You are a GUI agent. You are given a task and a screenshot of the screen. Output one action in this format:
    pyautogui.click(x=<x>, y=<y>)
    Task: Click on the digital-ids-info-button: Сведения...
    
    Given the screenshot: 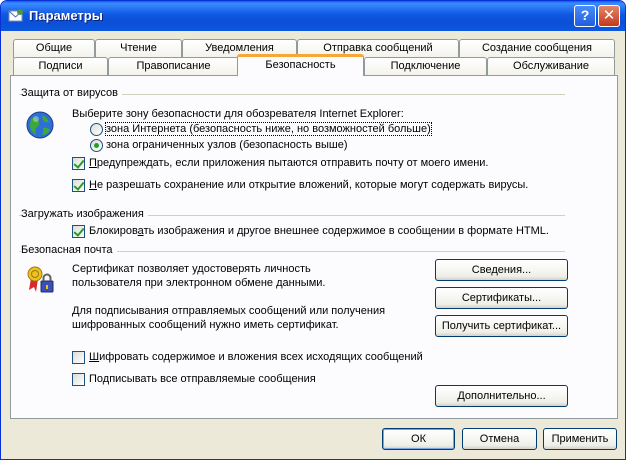 What is the action you would take?
    pyautogui.click(x=501, y=270)
    